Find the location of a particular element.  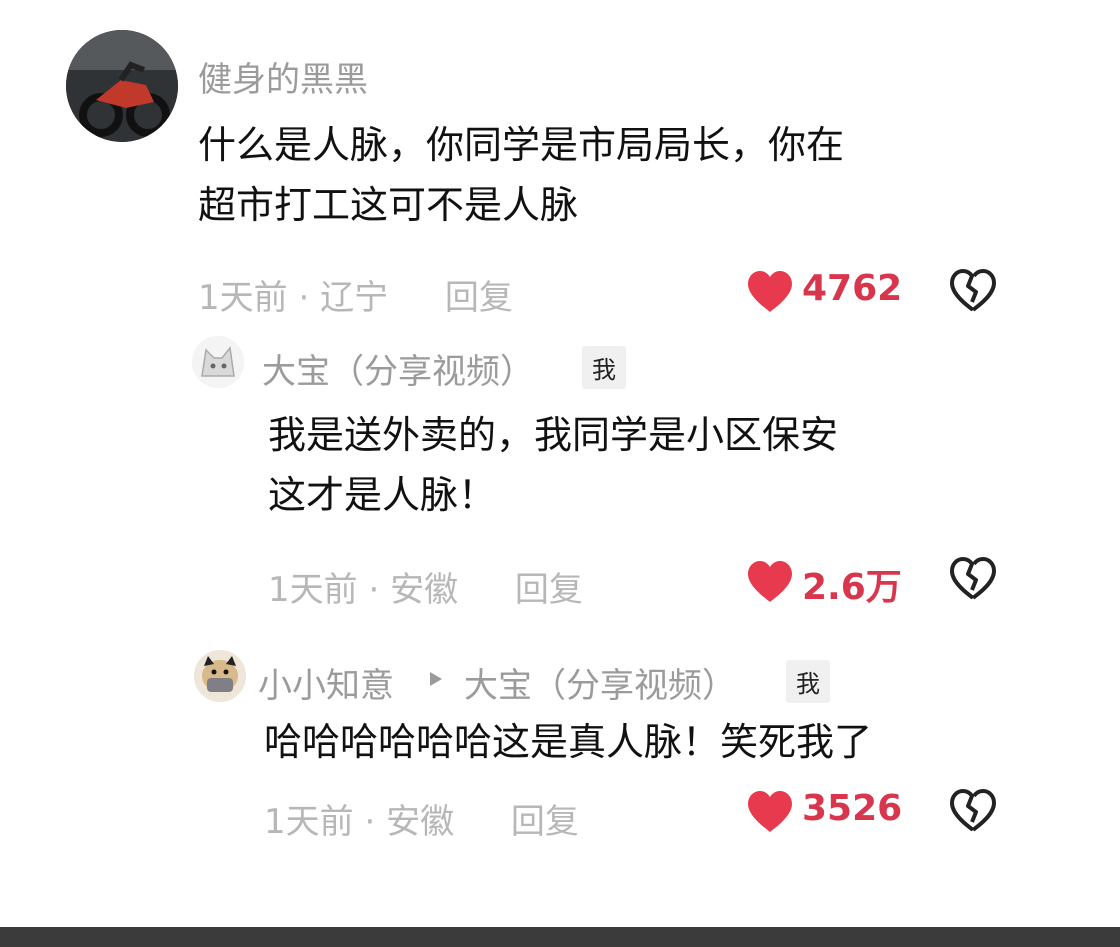

like-count: 2.6万 is located at coordinates (852, 587).